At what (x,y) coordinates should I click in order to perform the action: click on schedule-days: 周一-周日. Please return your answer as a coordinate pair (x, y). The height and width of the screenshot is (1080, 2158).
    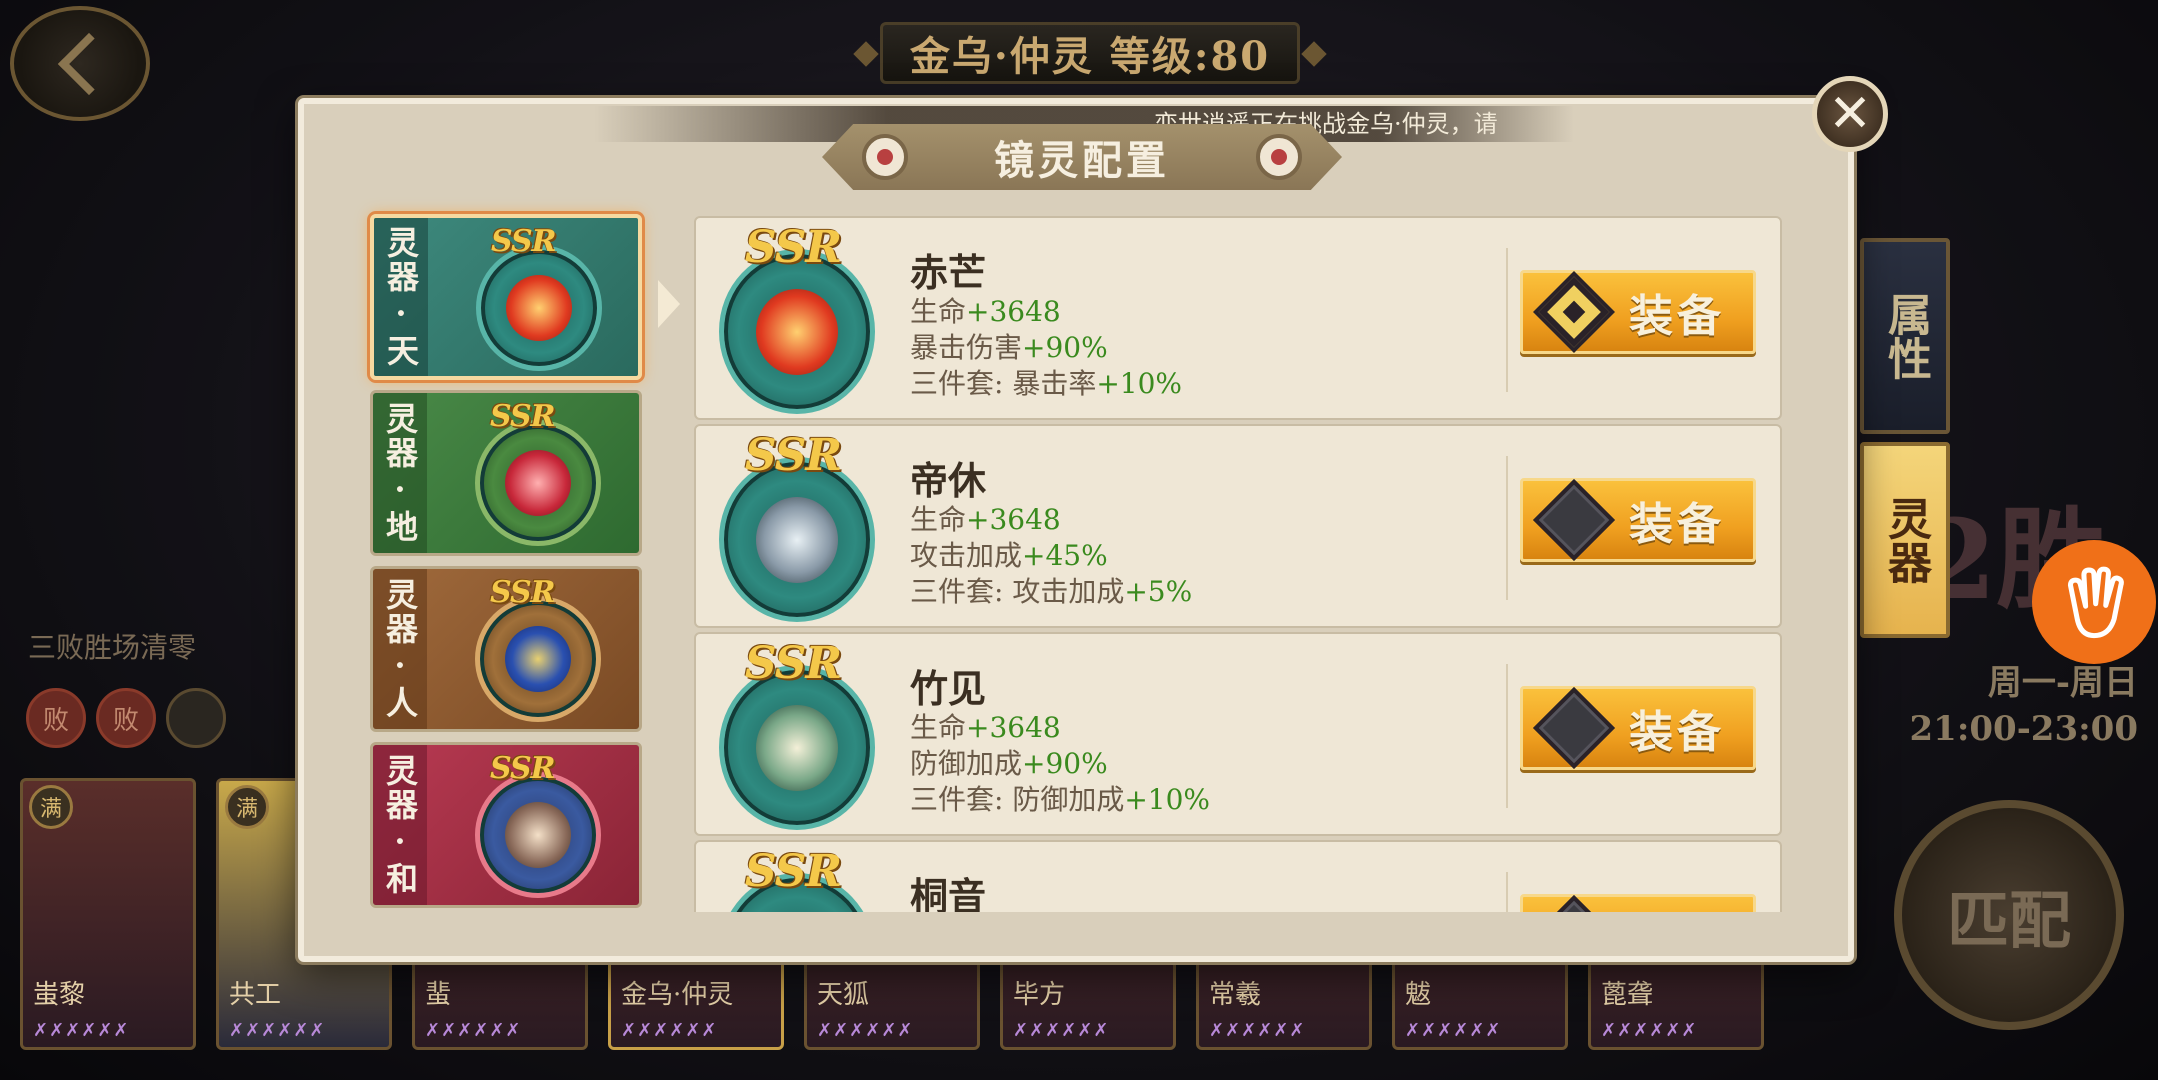
    Looking at the image, I should click on (2062, 683).